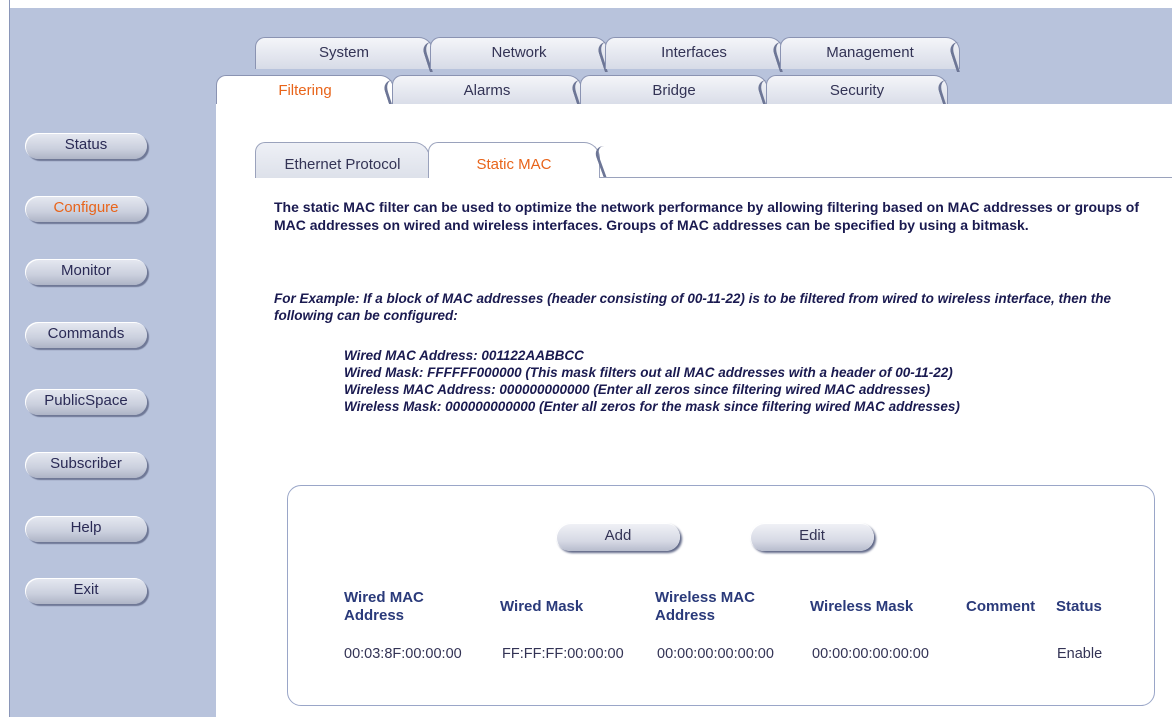 The width and height of the screenshot is (1172, 717). I want to click on tab-bridge: Bridge, so click(674, 91).